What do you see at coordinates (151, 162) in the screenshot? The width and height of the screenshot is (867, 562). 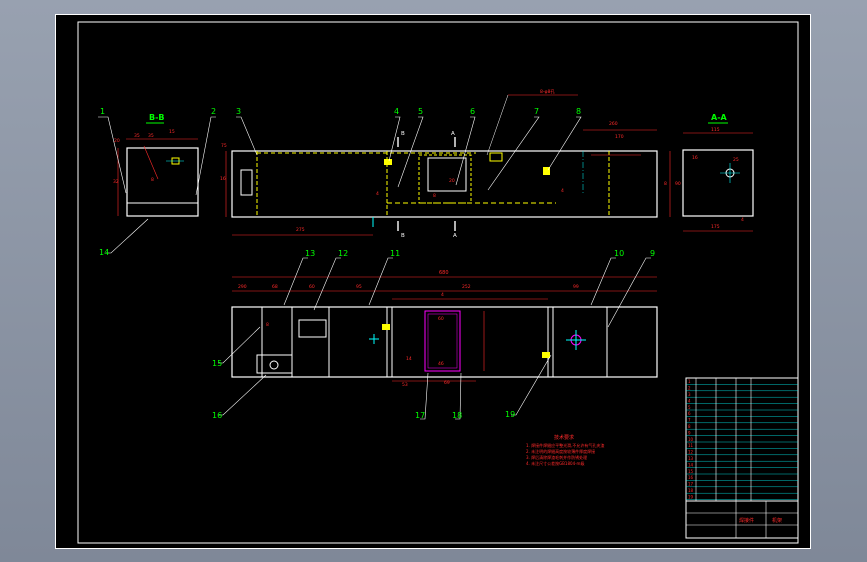 I see `bb-leader` at bounding box center [151, 162].